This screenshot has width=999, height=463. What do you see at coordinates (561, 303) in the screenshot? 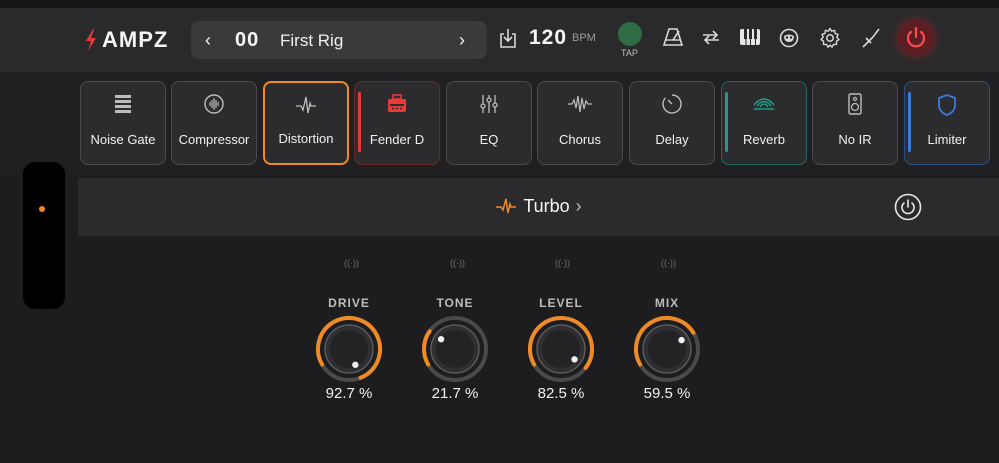
I see `knob-label-level: LEVEL` at bounding box center [561, 303].